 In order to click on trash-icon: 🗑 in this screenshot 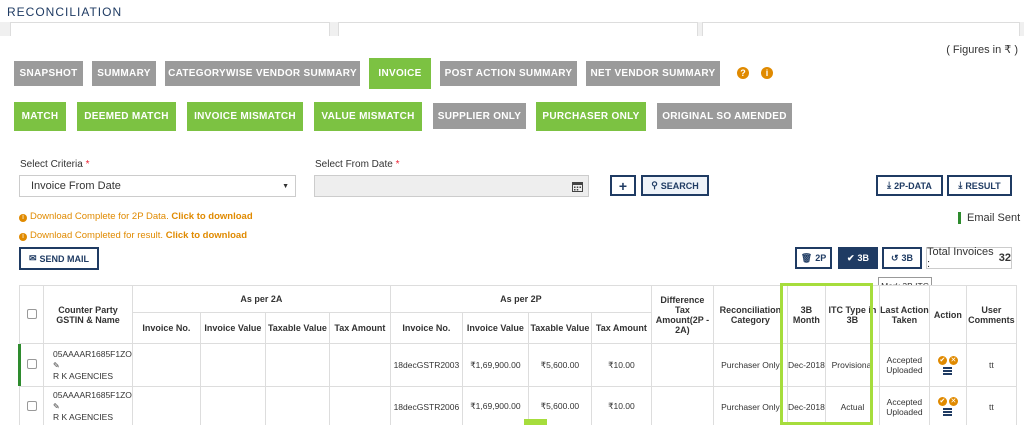, I will do `click(806, 257)`.